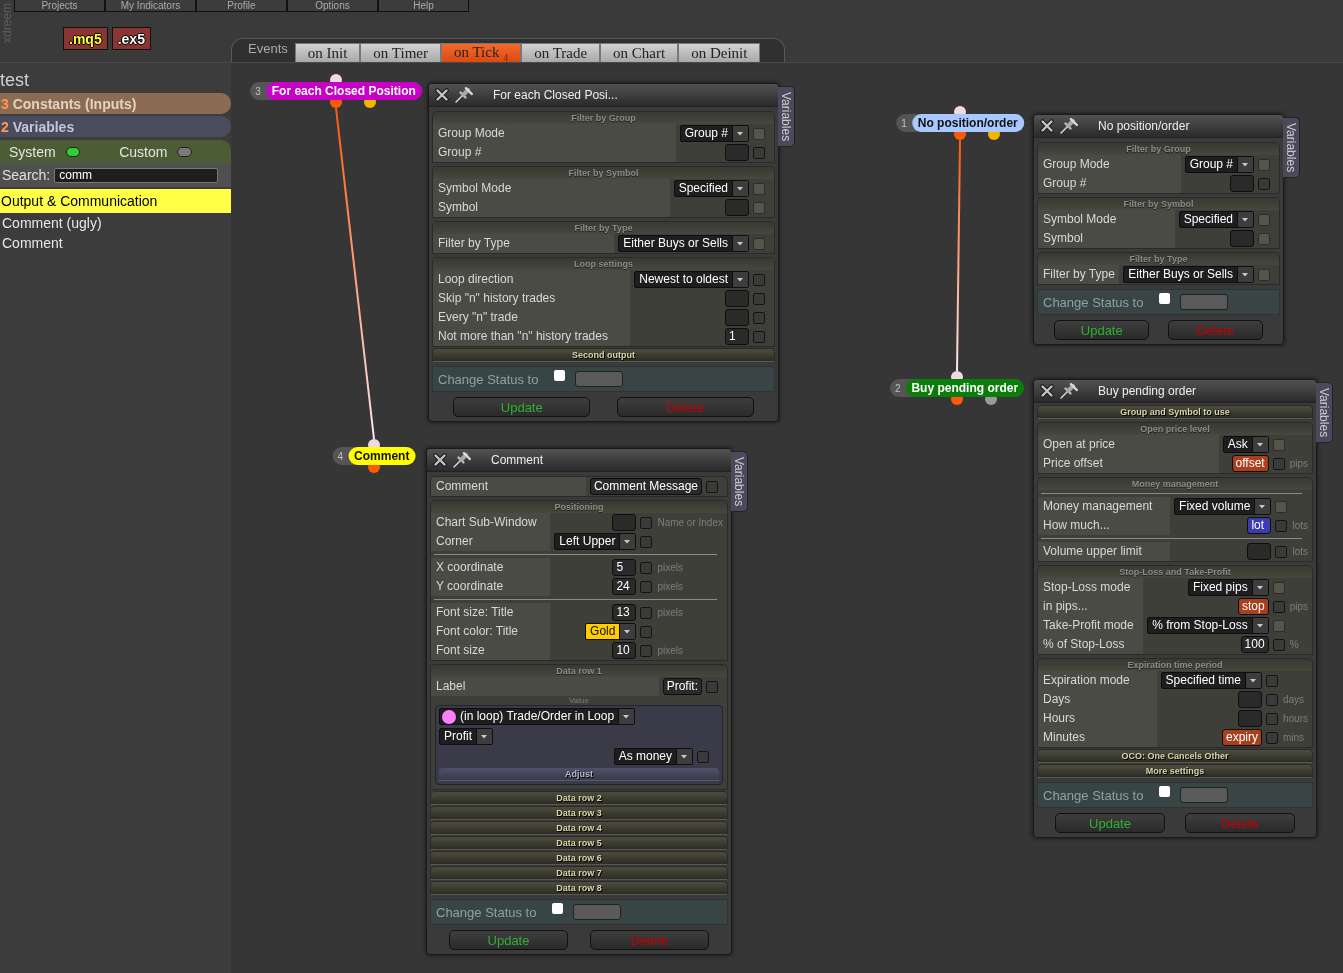 This screenshot has width=1343, height=973. What do you see at coordinates (624, 650) in the screenshot?
I see `input-field: 10` at bounding box center [624, 650].